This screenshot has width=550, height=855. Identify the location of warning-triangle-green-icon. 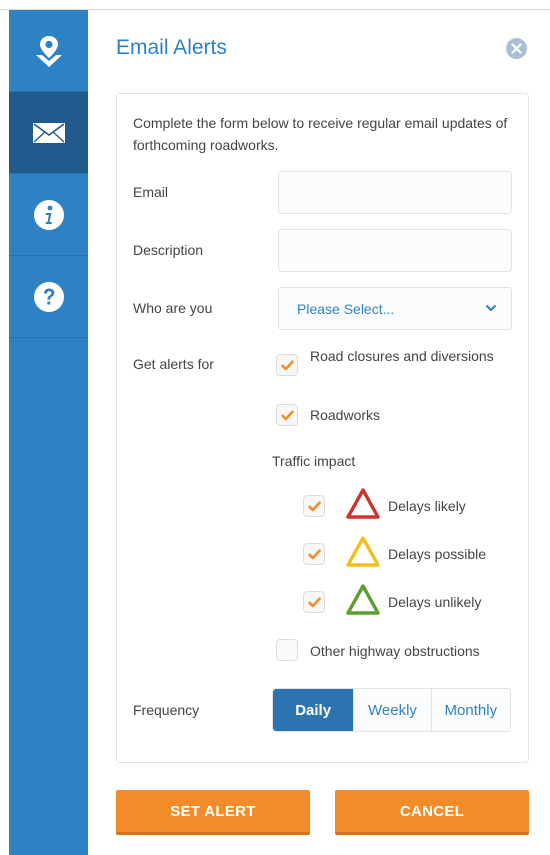
(363, 599).